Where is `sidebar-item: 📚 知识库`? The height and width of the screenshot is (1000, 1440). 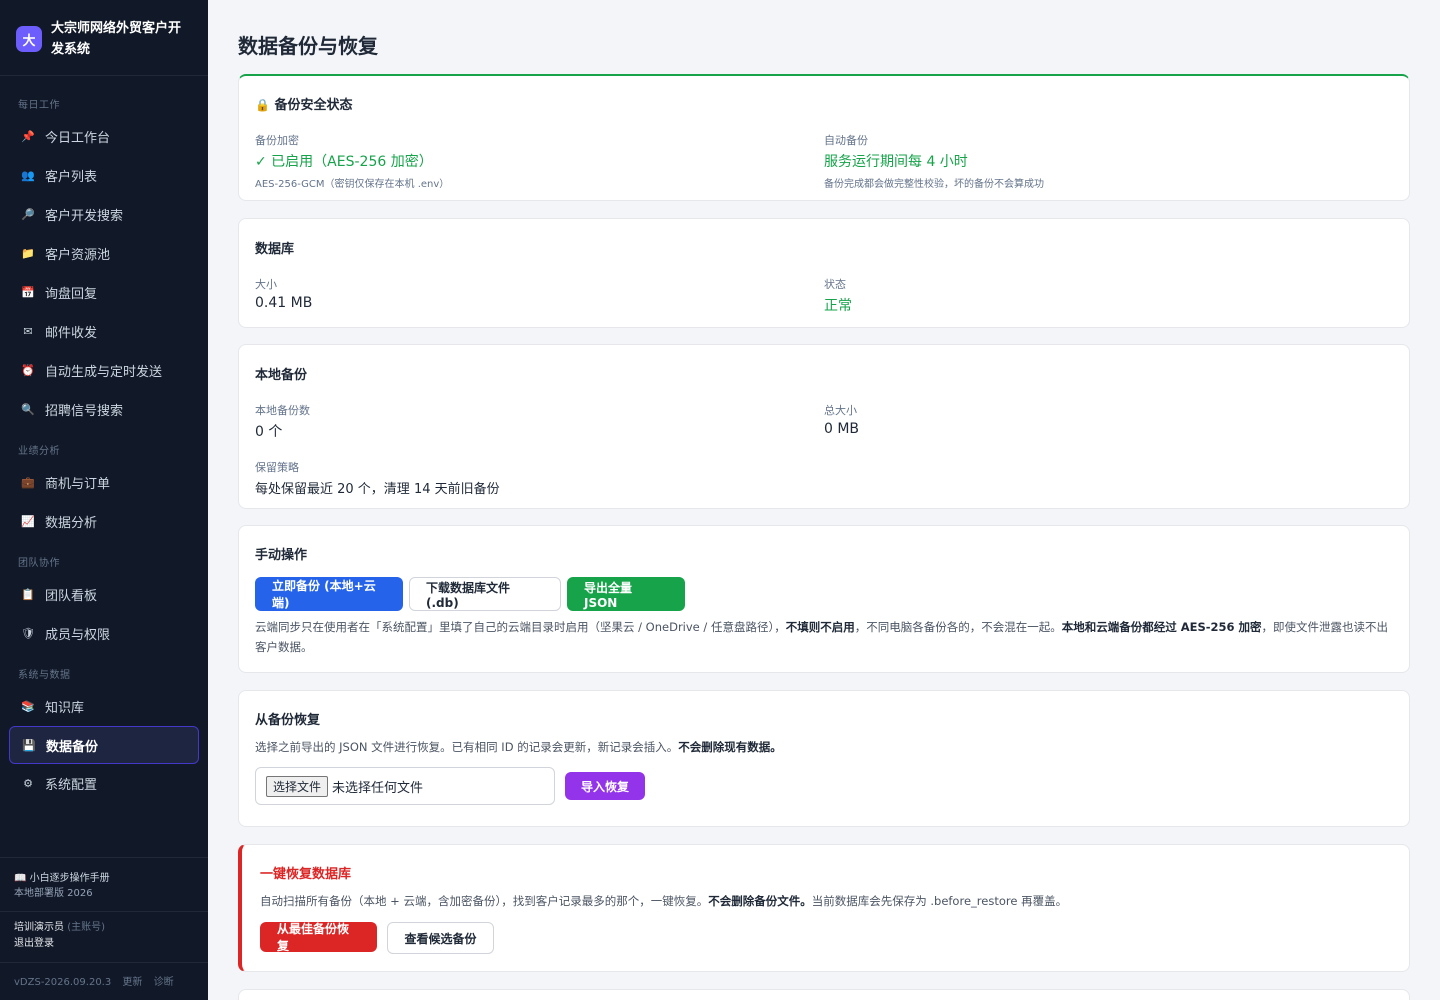 sidebar-item: 📚 知识库 is located at coordinates (104, 706).